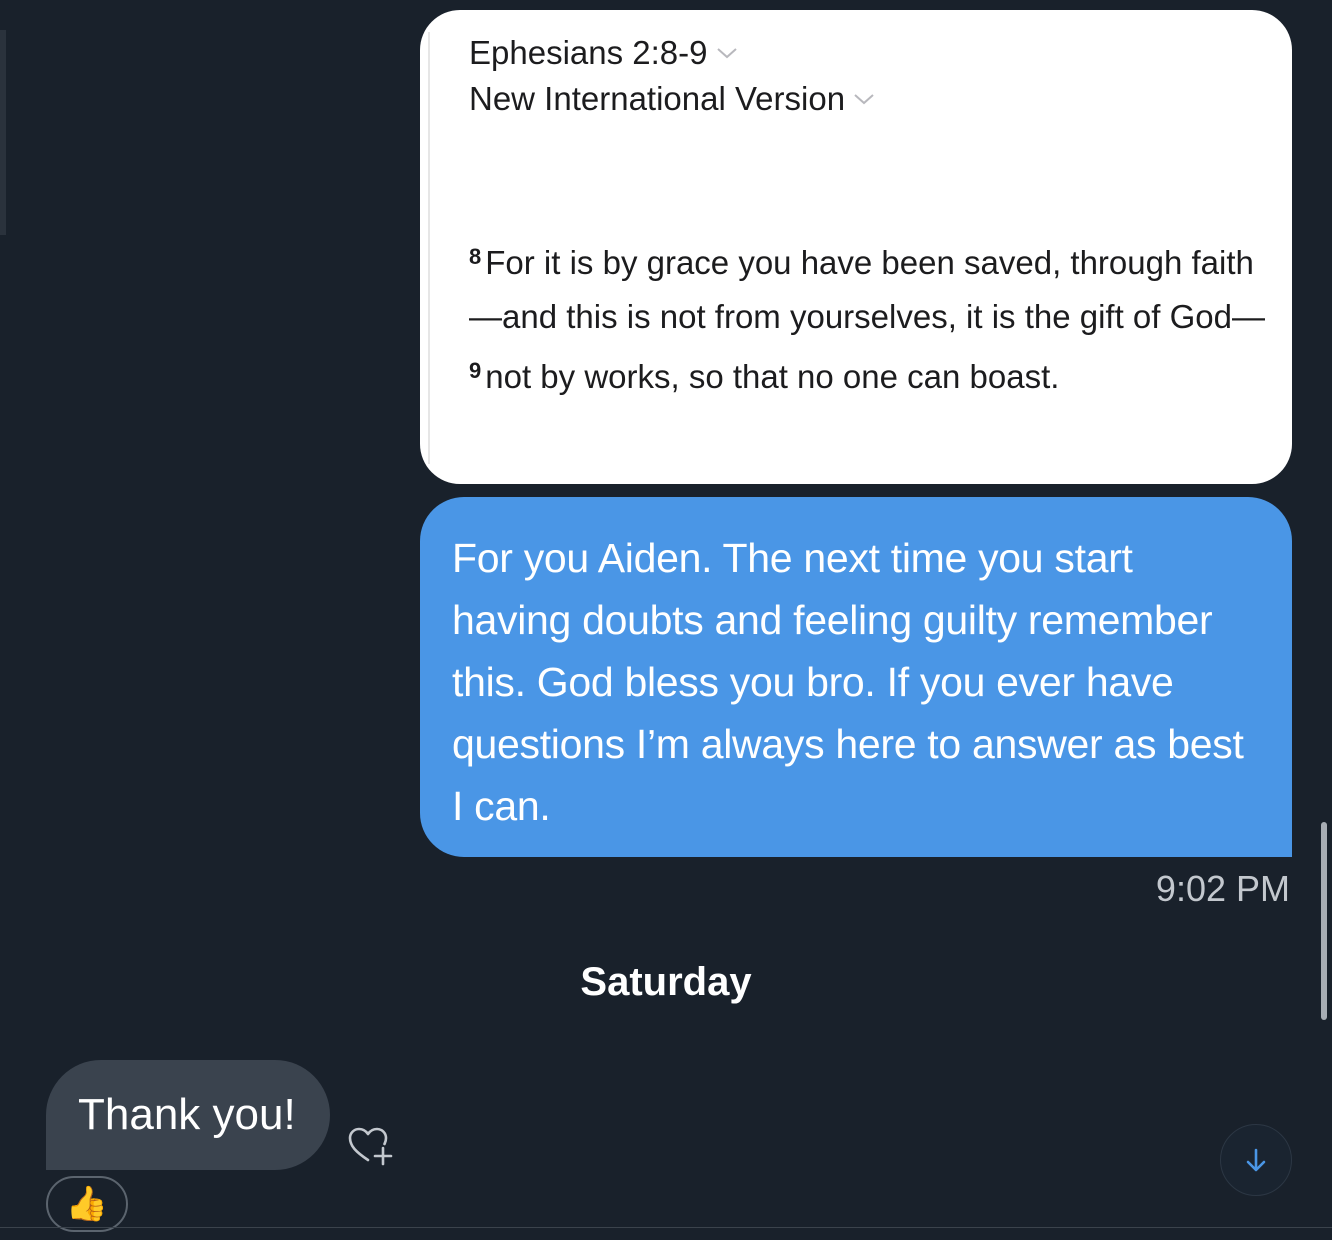  What do you see at coordinates (1222, 888) in the screenshot?
I see `message-timestamp: 9:02 PM` at bounding box center [1222, 888].